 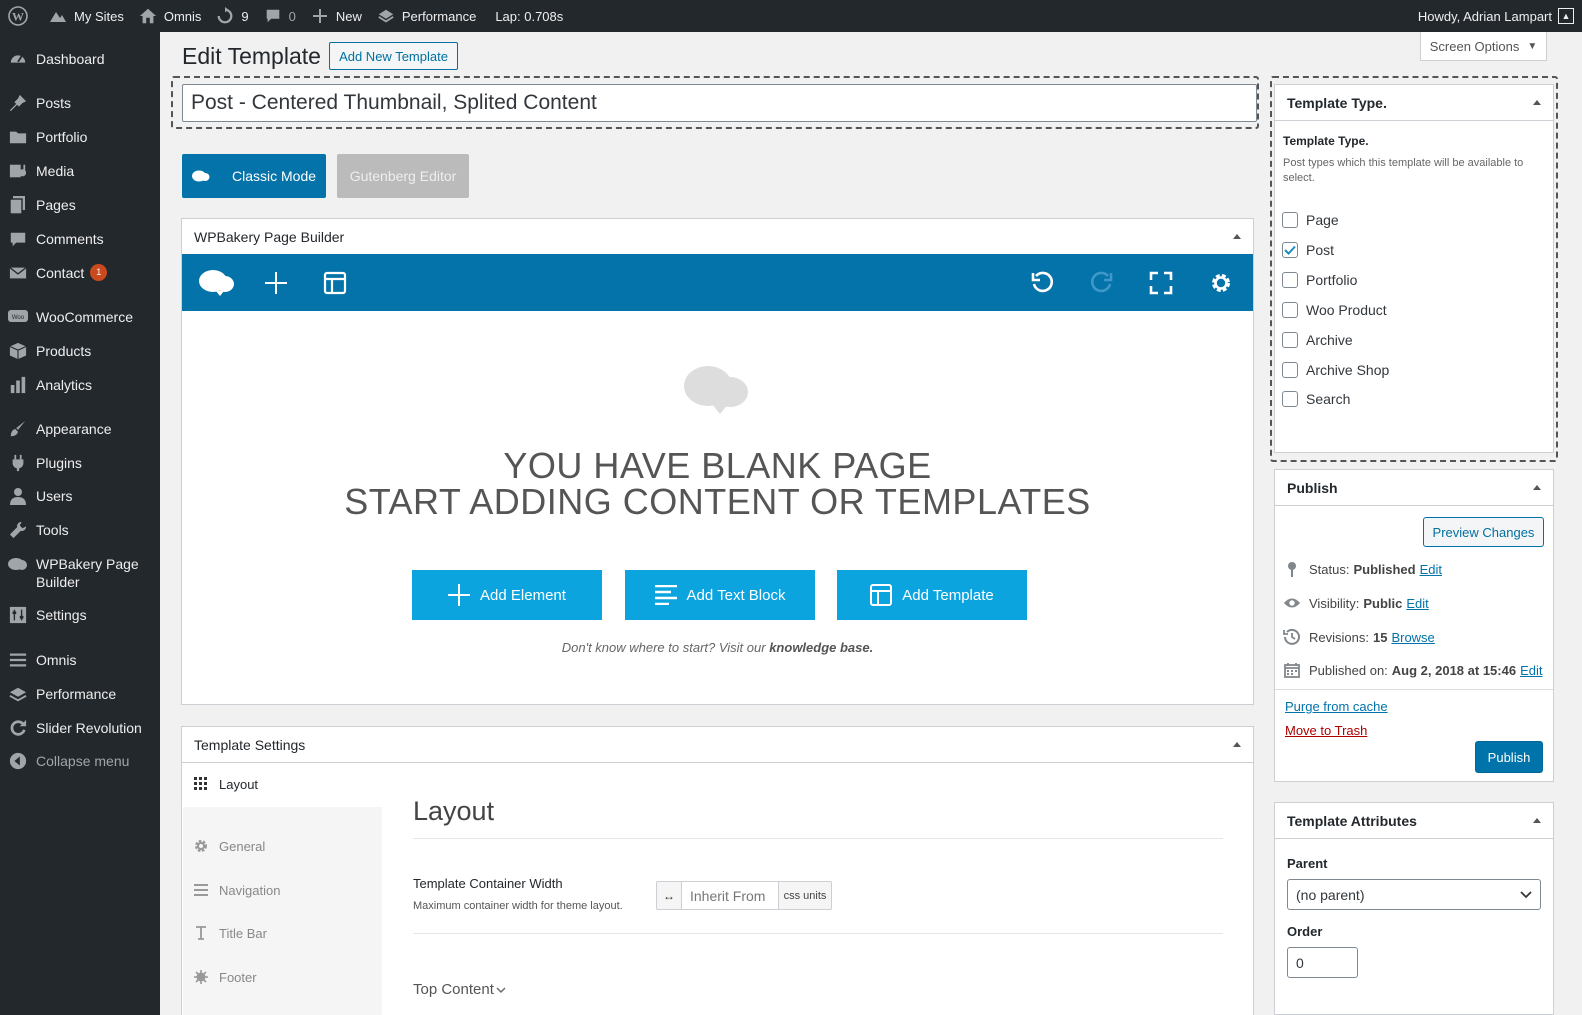 What do you see at coordinates (81, 530) in the screenshot?
I see `menu-item-tools: Tools` at bounding box center [81, 530].